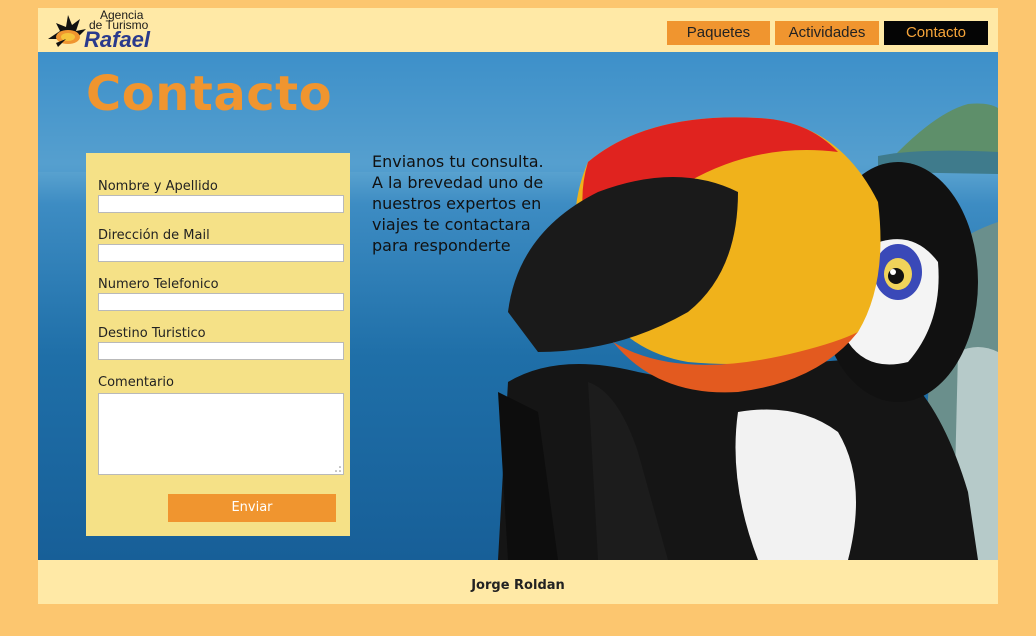  What do you see at coordinates (221, 434) in the screenshot?
I see `comentario-textarea` at bounding box center [221, 434].